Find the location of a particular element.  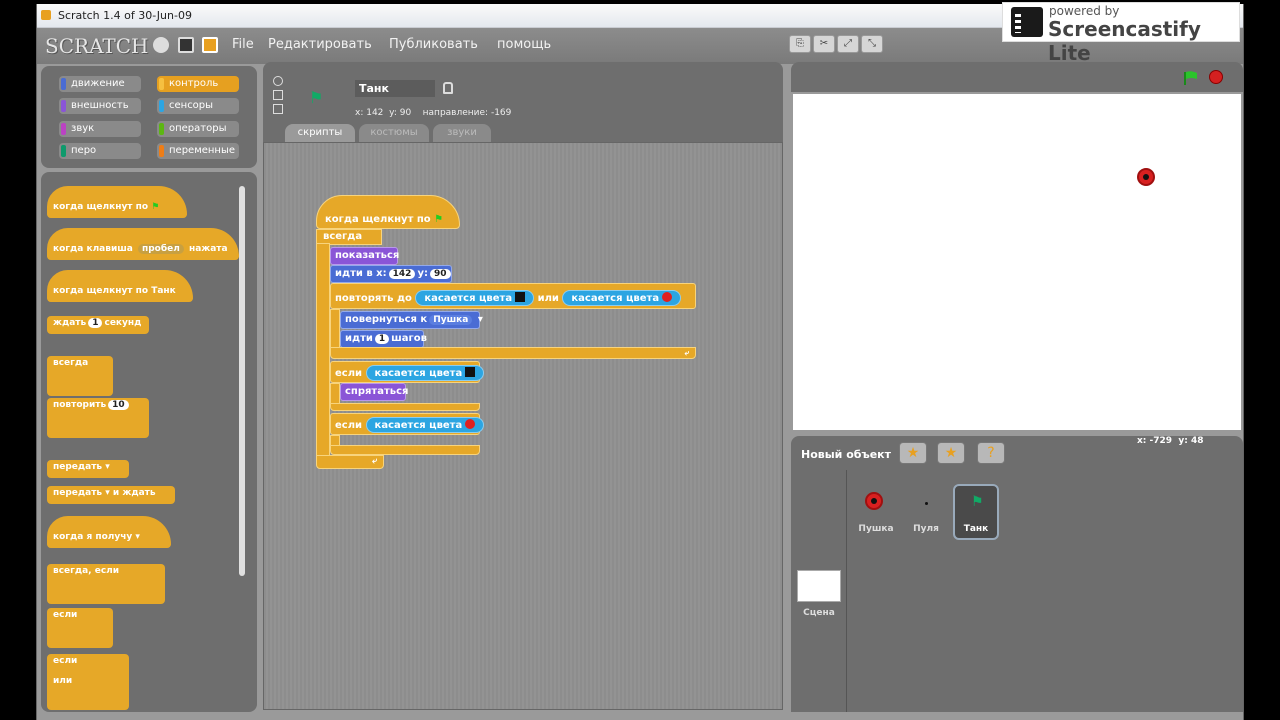

script-goto-xy: идти в x: 142 y: 90 is located at coordinates (391, 274).